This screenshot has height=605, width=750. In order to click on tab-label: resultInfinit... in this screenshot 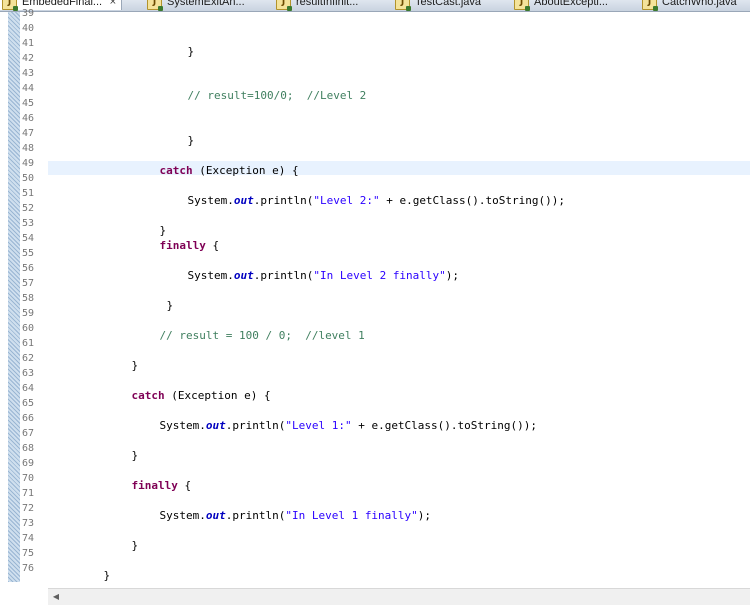, I will do `click(327, 4)`.